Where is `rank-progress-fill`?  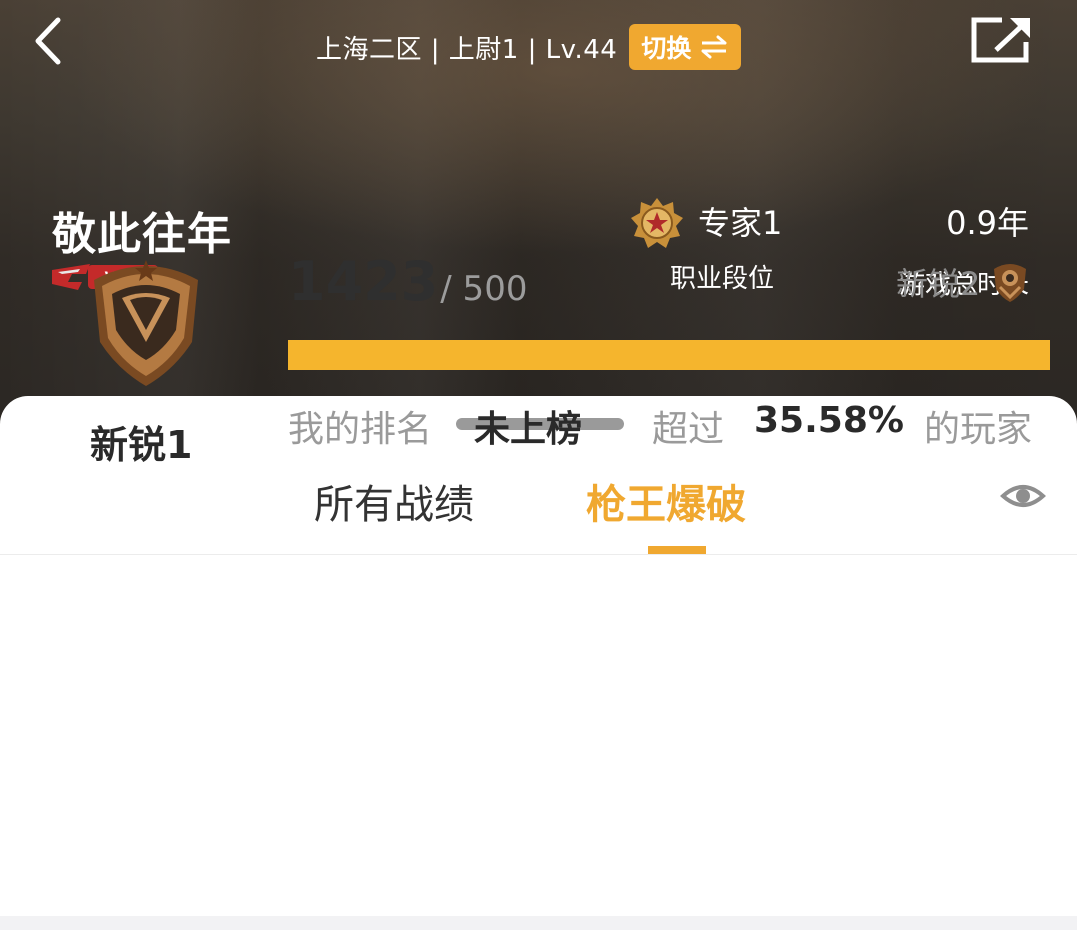 rank-progress-fill is located at coordinates (669, 355).